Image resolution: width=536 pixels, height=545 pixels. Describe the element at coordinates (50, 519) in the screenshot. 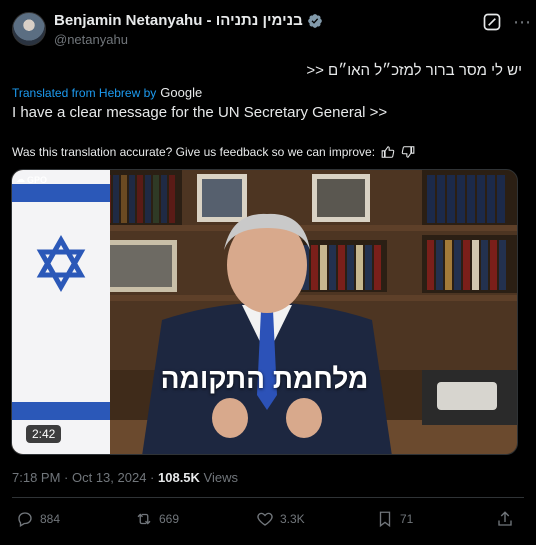

I see `reply-count: 884` at that location.